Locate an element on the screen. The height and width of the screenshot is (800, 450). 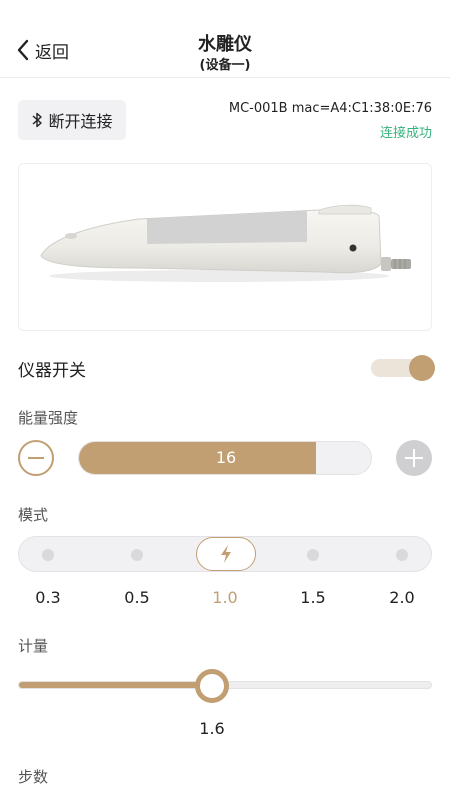
toggle-knob is located at coordinates (422, 368).